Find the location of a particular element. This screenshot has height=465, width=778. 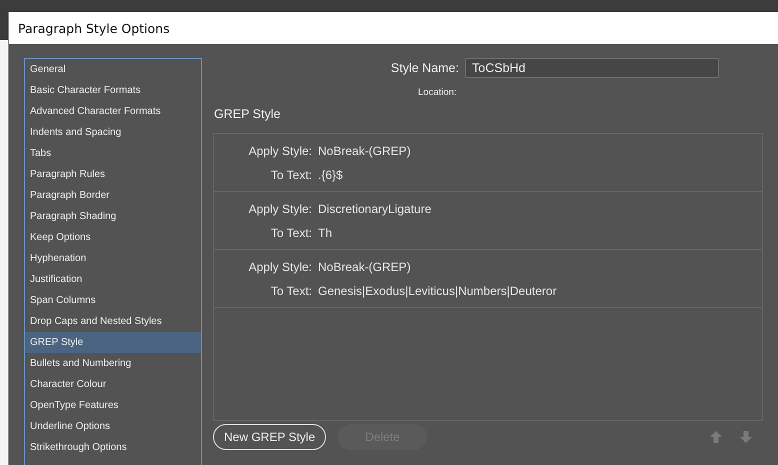

style-name-label: Style Name: is located at coordinates (424, 68).